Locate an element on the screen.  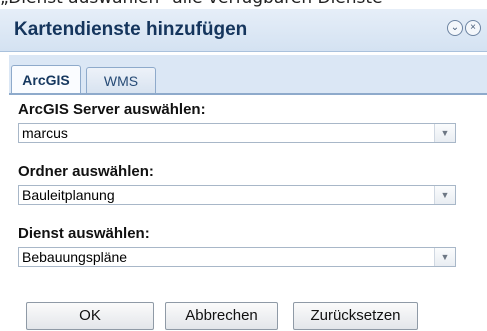
tab-strip: ArcGIS WMS is located at coordinates (248, 74).